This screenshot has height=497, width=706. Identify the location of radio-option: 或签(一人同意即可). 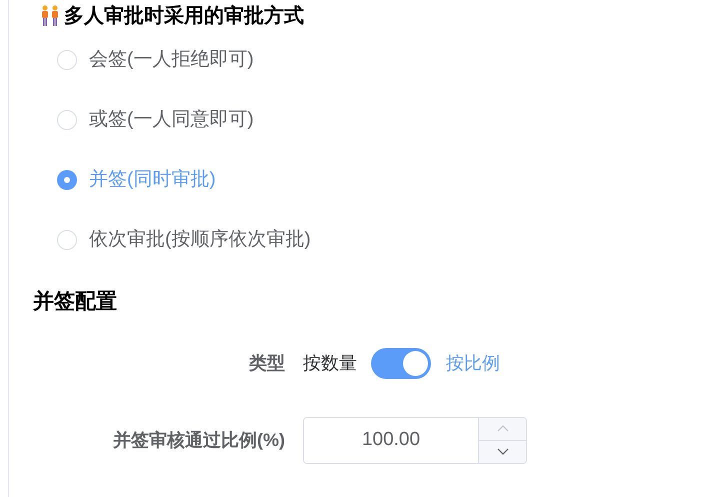
(381, 120).